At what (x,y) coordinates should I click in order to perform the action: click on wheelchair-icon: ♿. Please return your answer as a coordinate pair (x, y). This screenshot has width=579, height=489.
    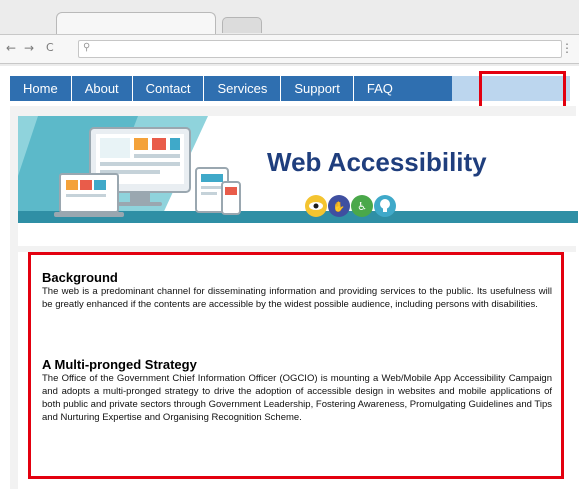
    Looking at the image, I should click on (362, 206).